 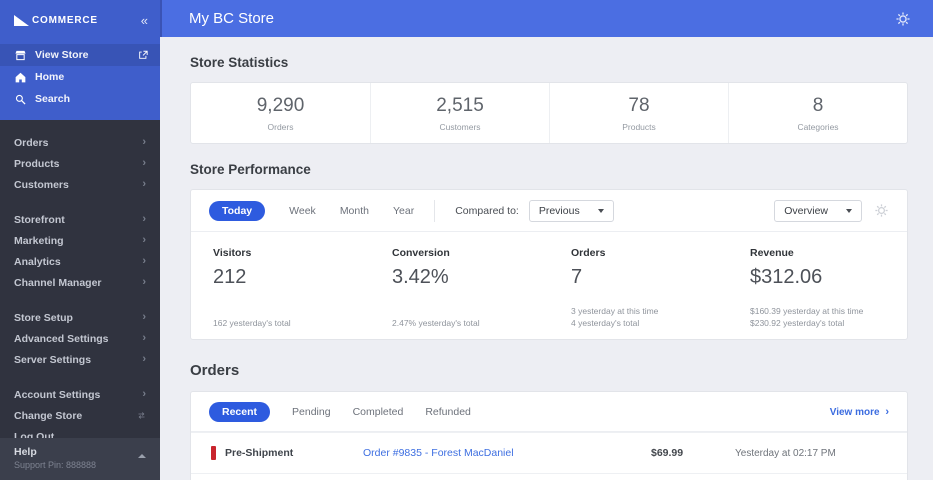 I want to click on store-statistics-title: Store Statistics, so click(x=239, y=62).